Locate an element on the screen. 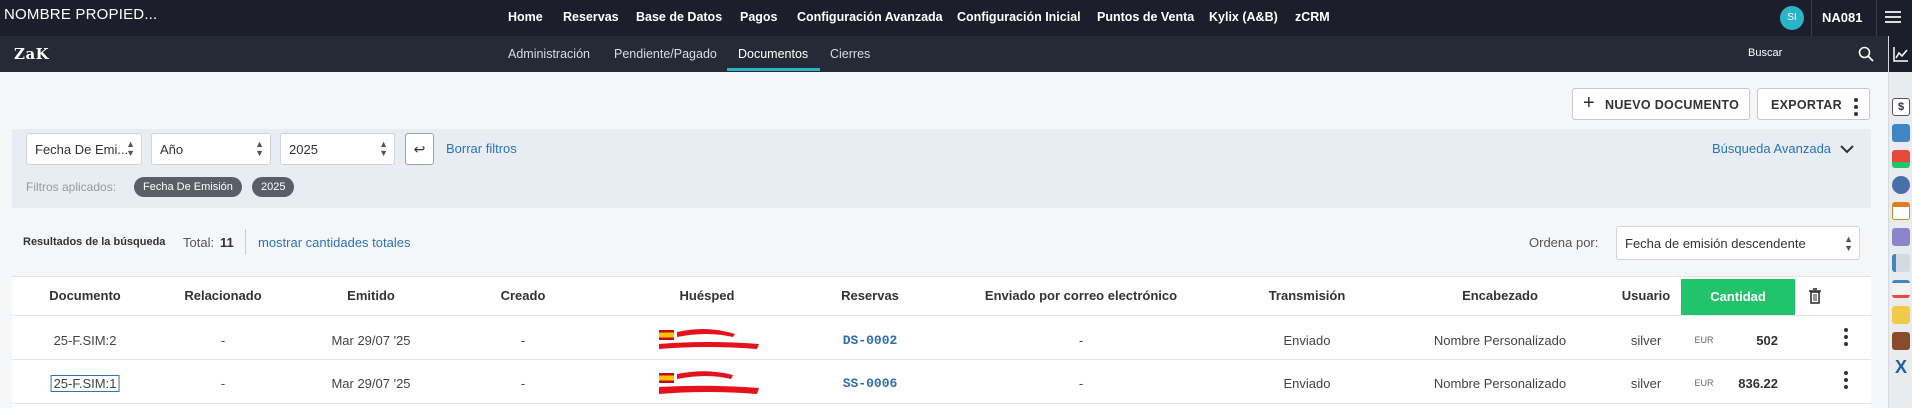  new-document-button: + NUEVO DOCUMENTO is located at coordinates (1661, 104).